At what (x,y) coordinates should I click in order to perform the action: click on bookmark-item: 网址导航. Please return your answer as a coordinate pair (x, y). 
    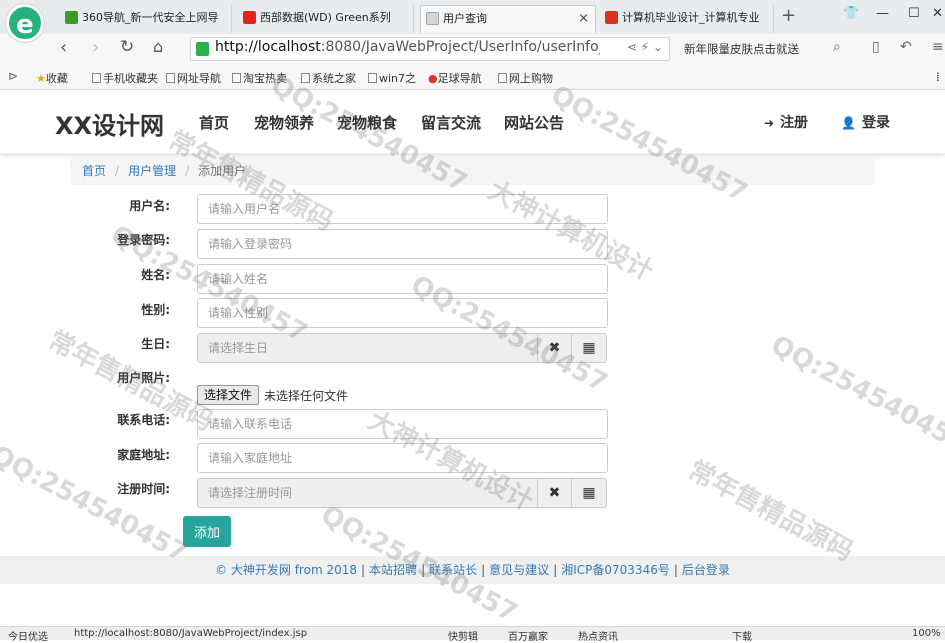
    Looking at the image, I should click on (193, 78).